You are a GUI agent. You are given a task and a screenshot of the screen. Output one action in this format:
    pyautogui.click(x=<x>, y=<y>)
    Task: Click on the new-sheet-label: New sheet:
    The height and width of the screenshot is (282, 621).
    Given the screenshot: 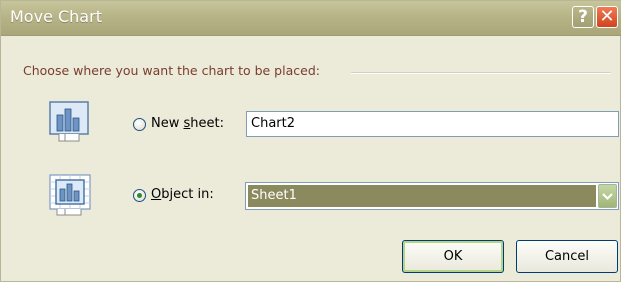 What is the action you would take?
    pyautogui.click(x=187, y=123)
    